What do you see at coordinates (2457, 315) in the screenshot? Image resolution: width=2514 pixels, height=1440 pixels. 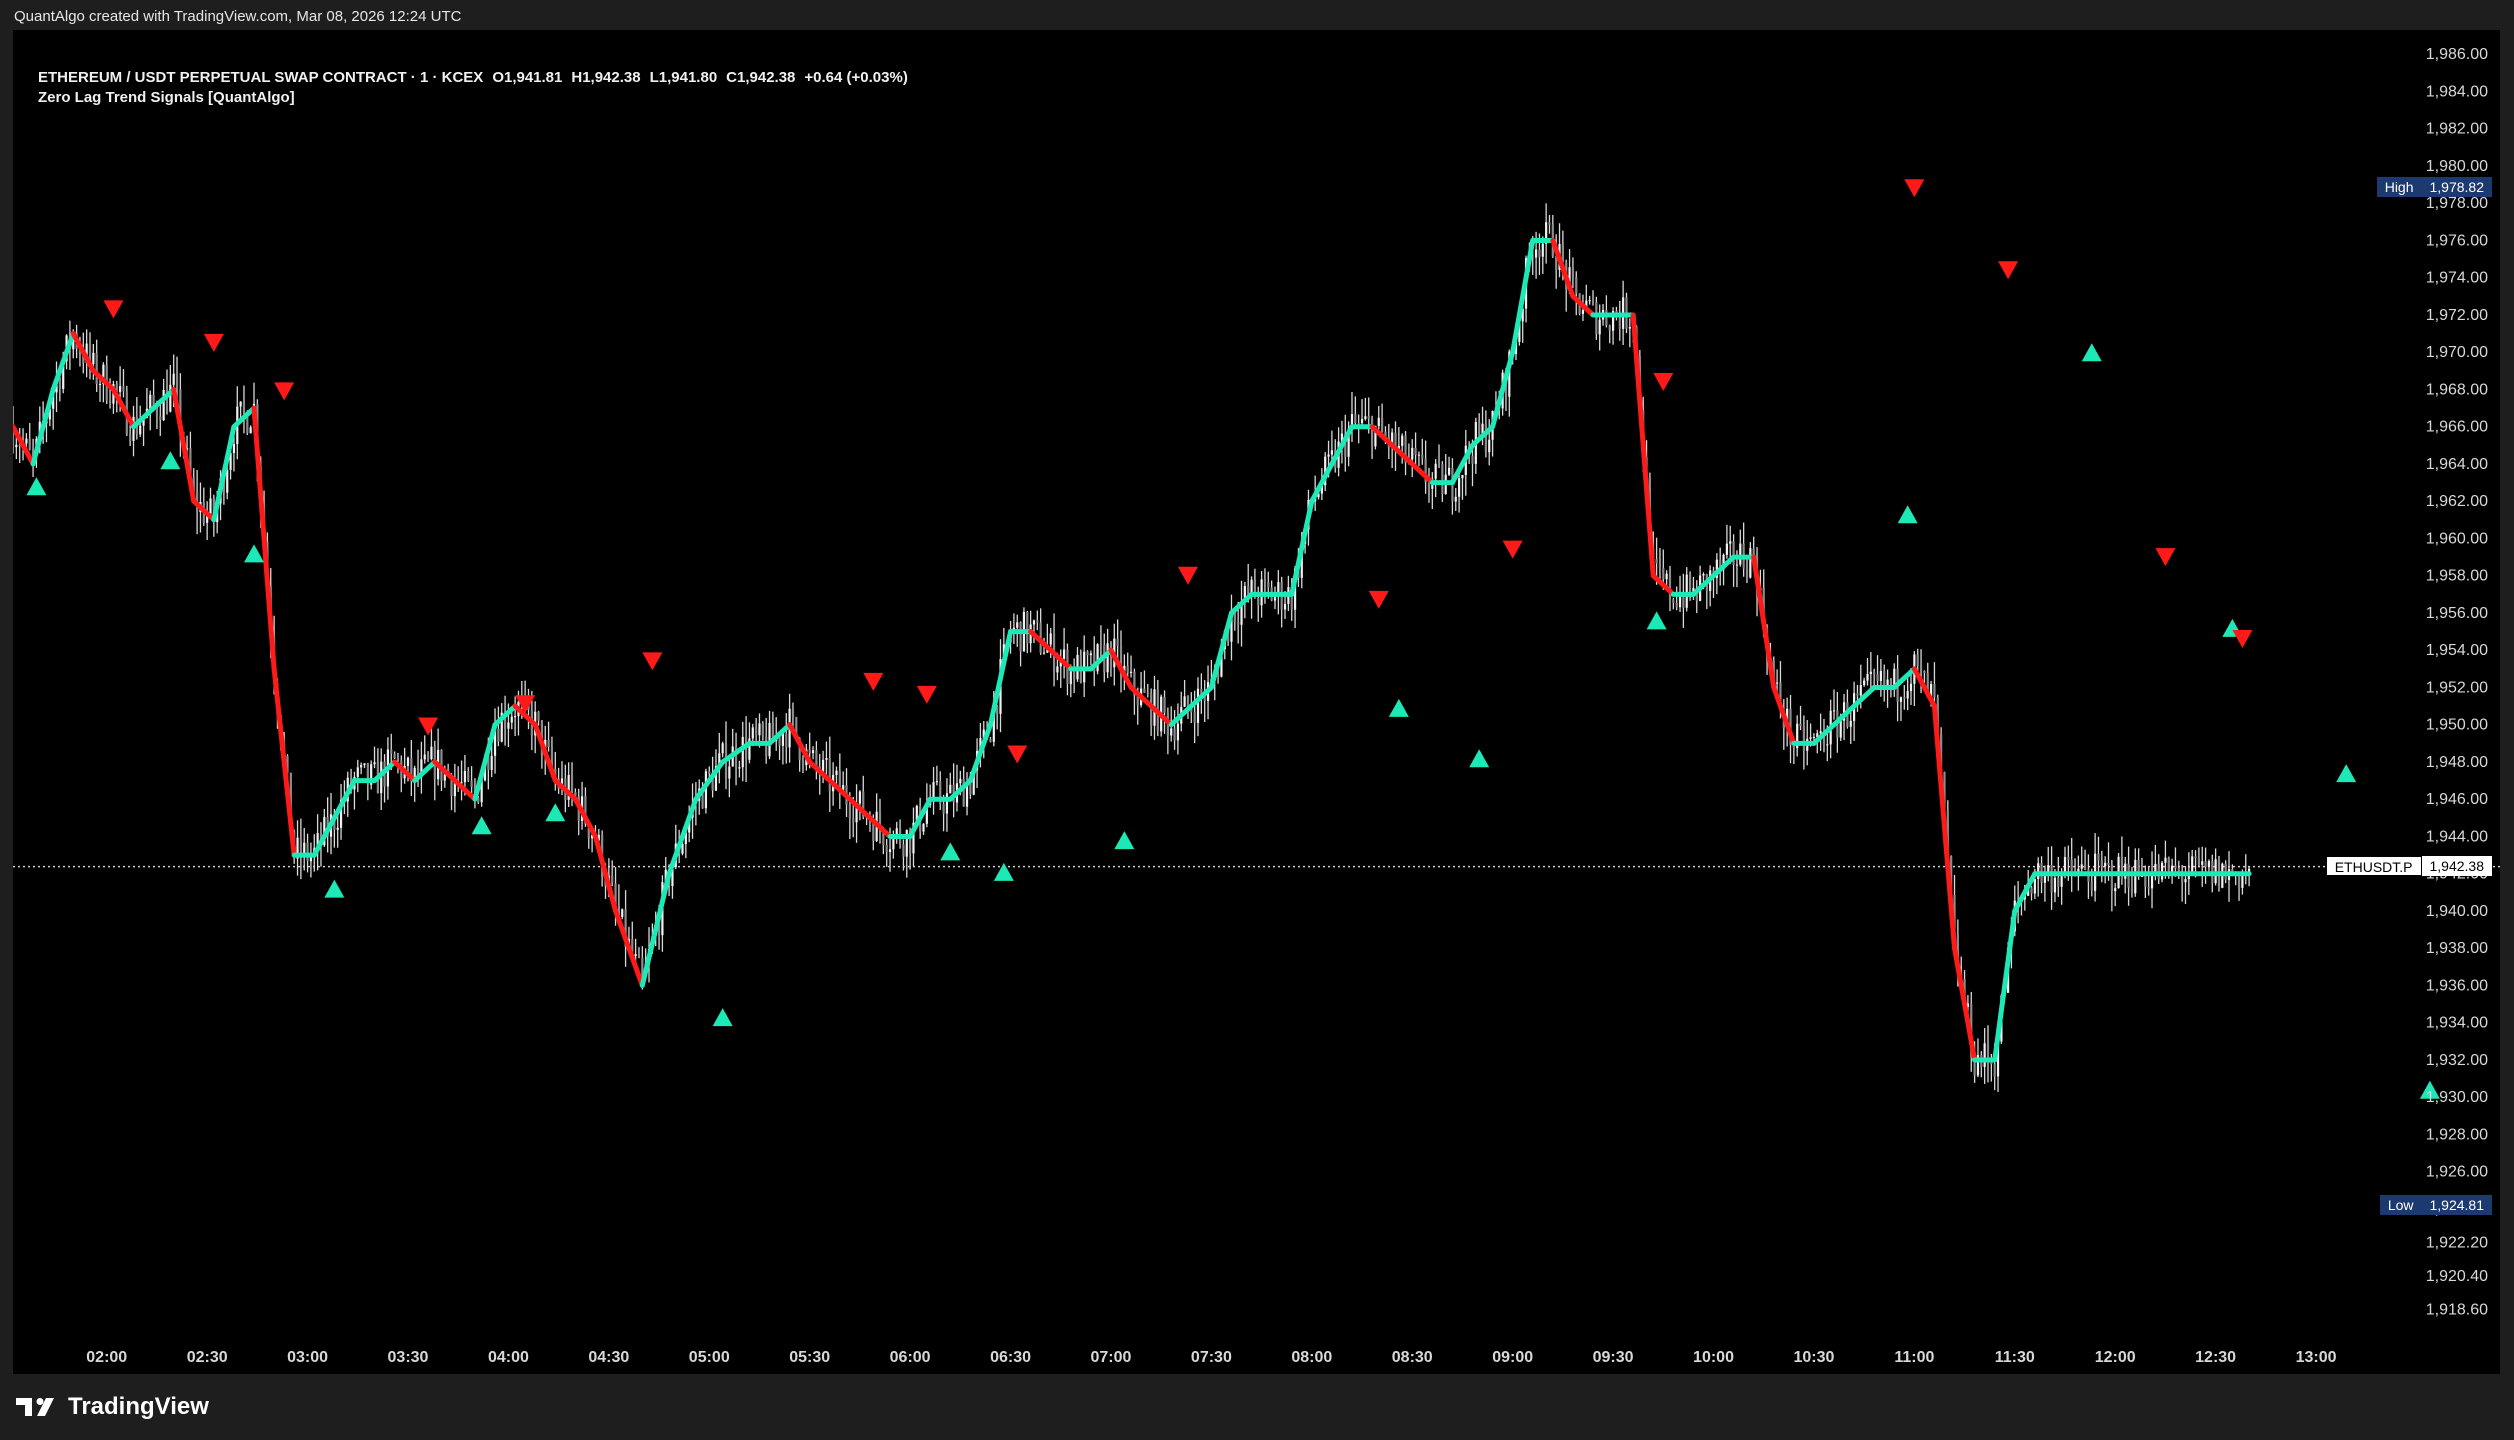 I see `y-tick-label: 1,972.00` at bounding box center [2457, 315].